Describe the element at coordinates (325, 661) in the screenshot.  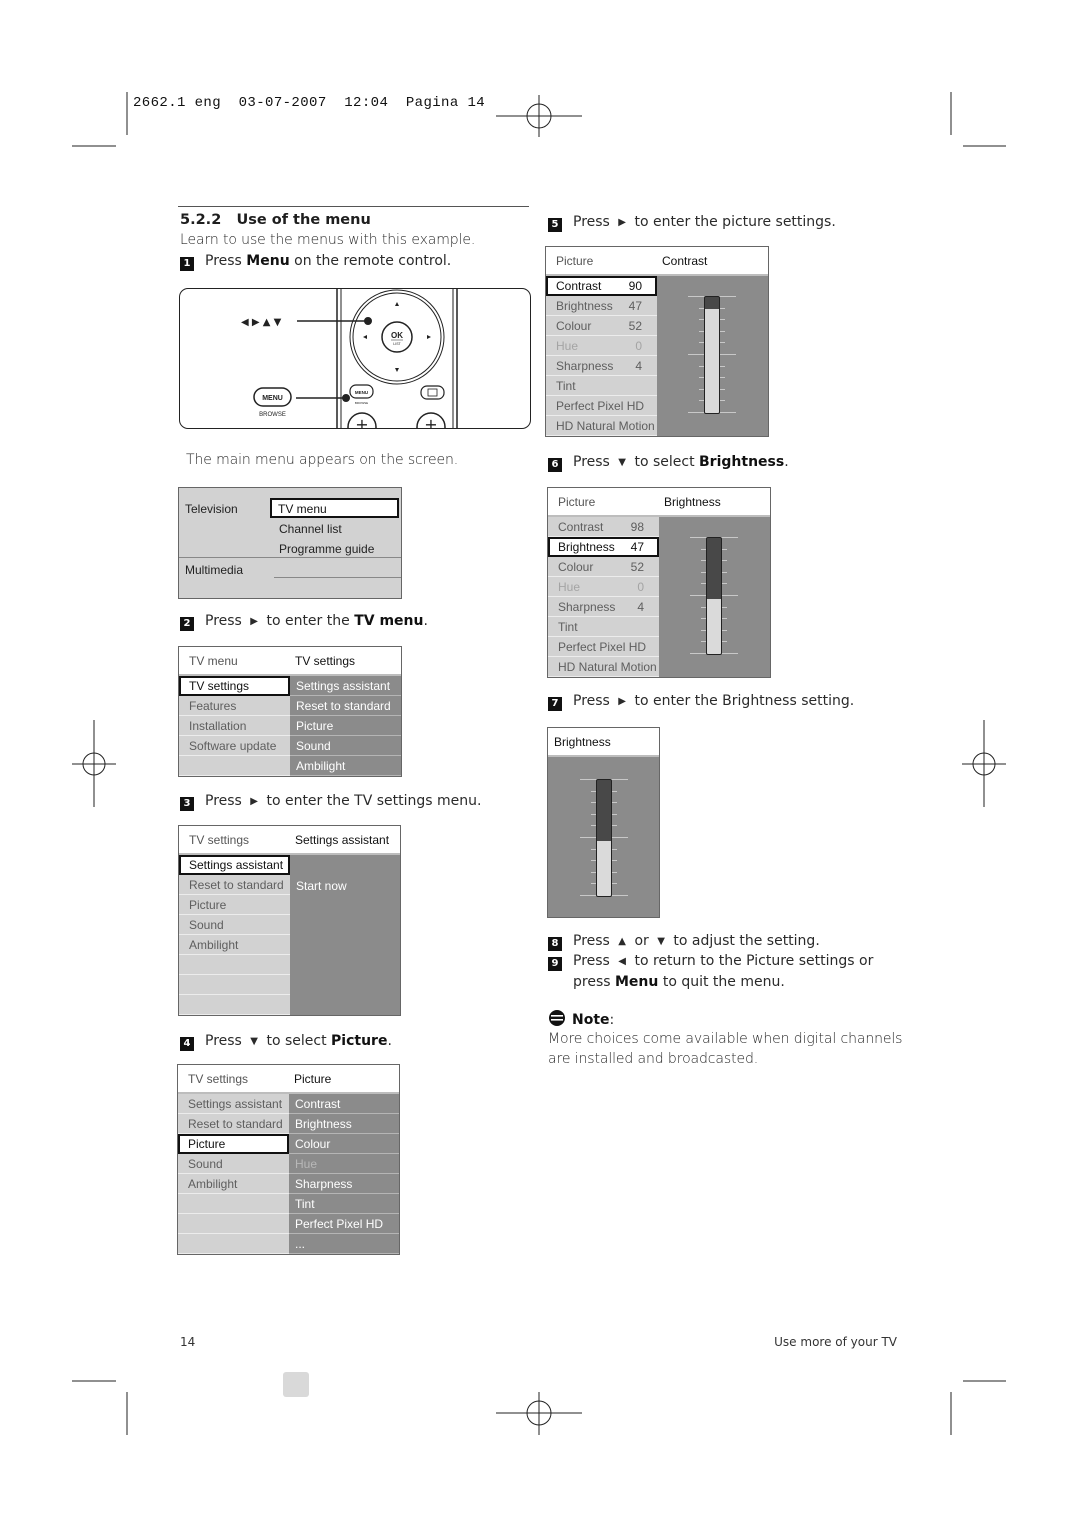
I see `menu-header-right: TV settings` at that location.